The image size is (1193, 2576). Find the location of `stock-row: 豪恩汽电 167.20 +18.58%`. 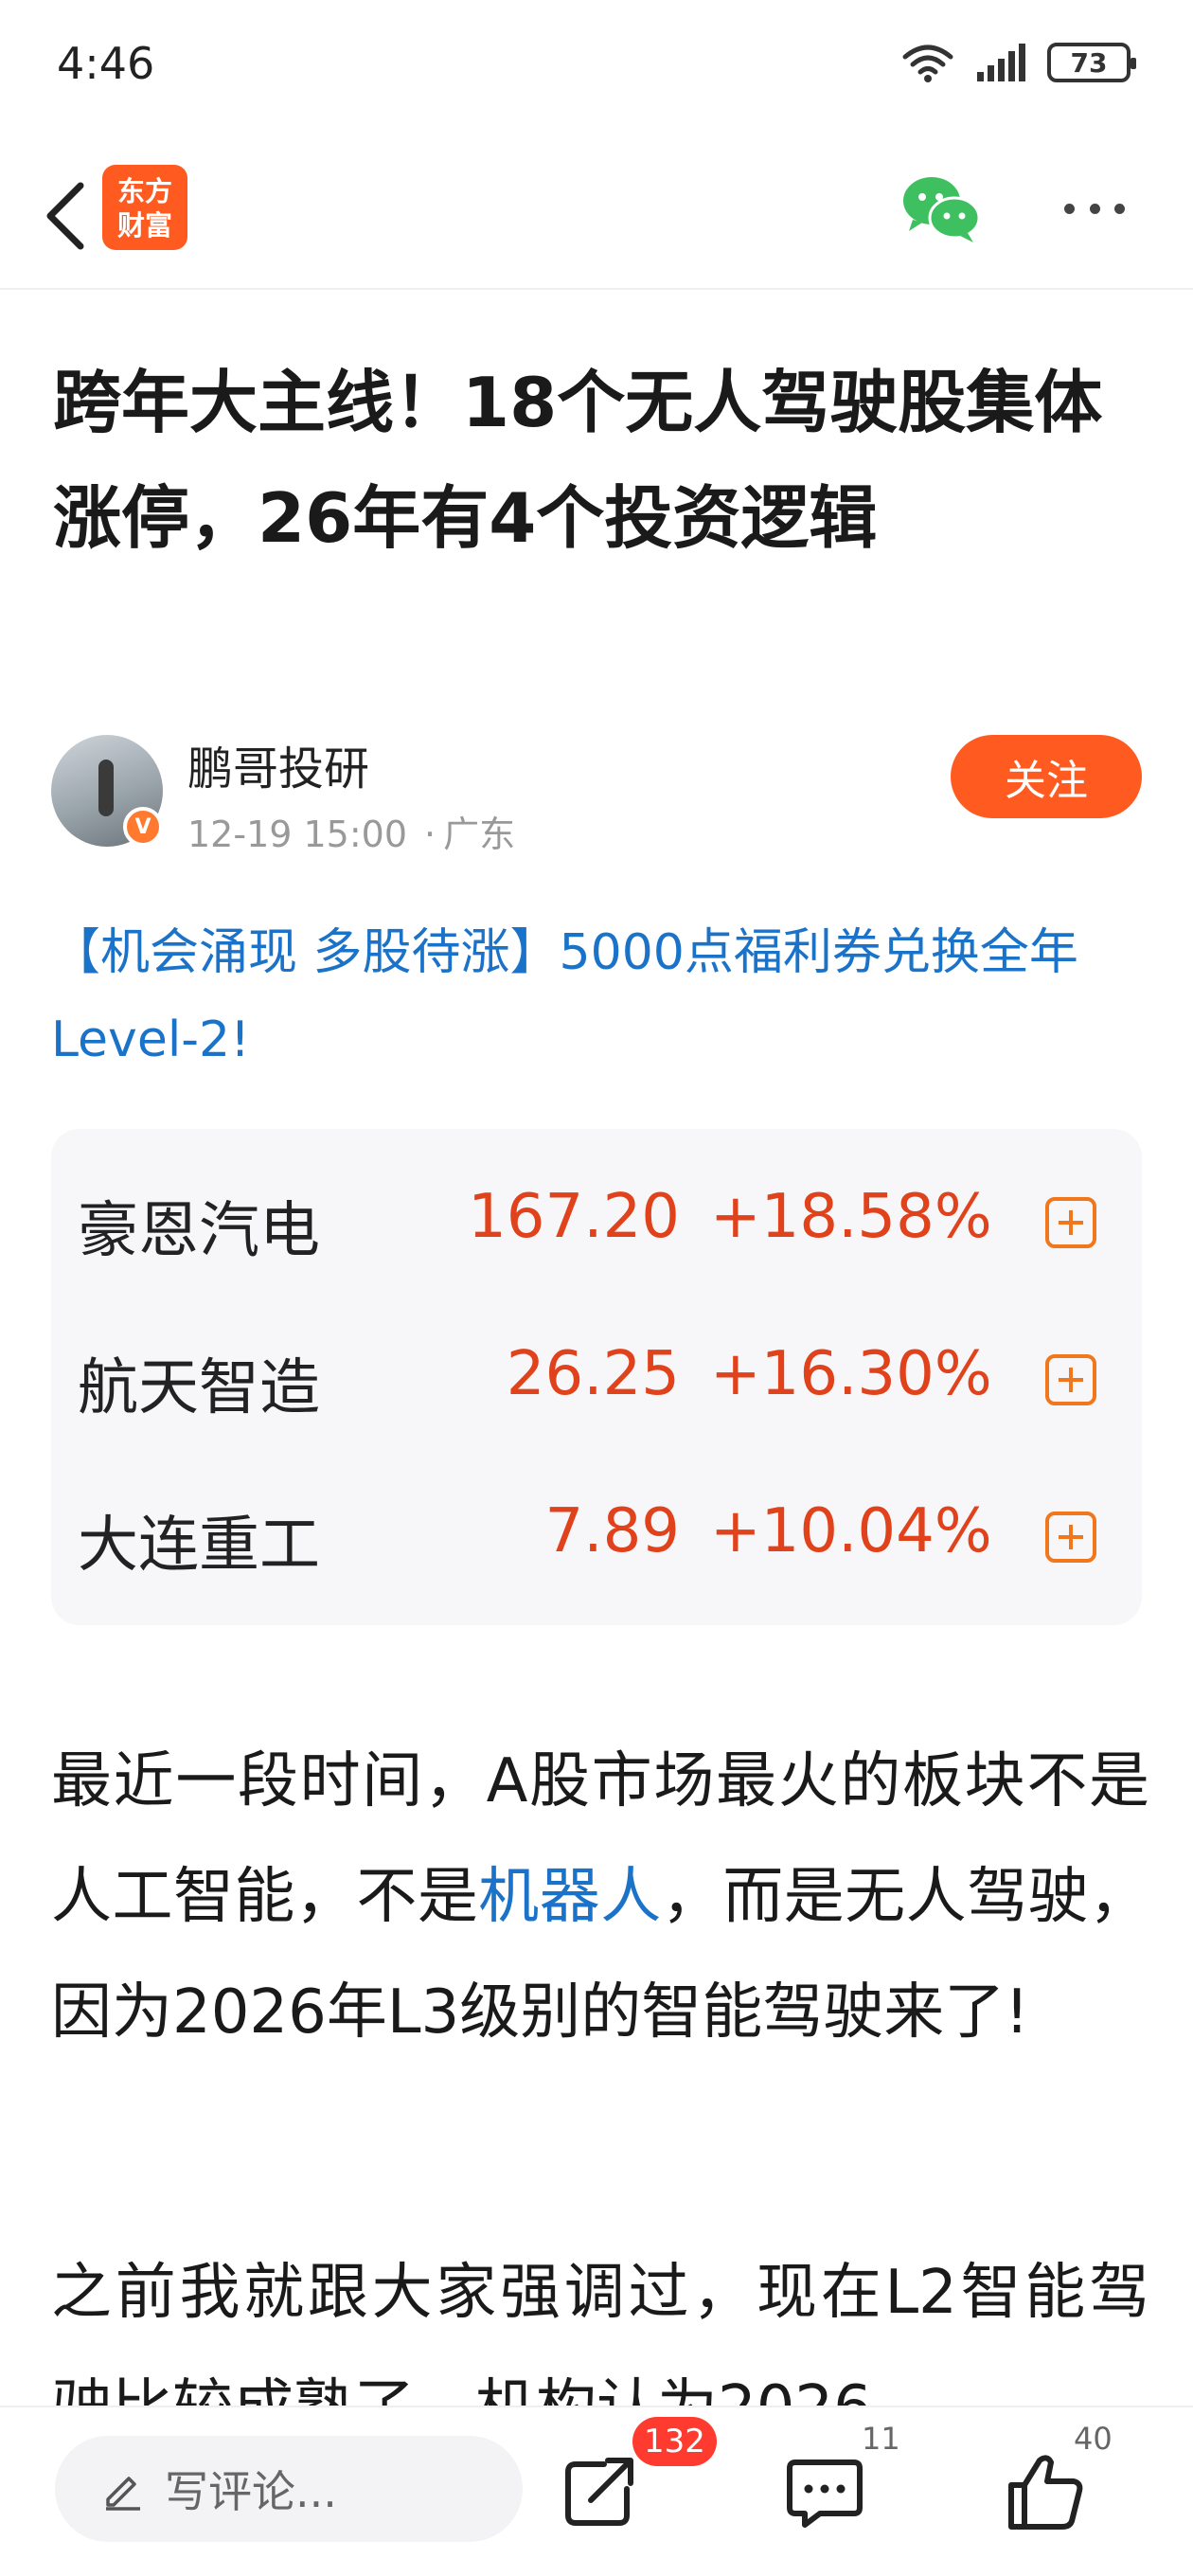

stock-row: 豪恩汽电 167.20 +18.58% is located at coordinates (596, 1211).